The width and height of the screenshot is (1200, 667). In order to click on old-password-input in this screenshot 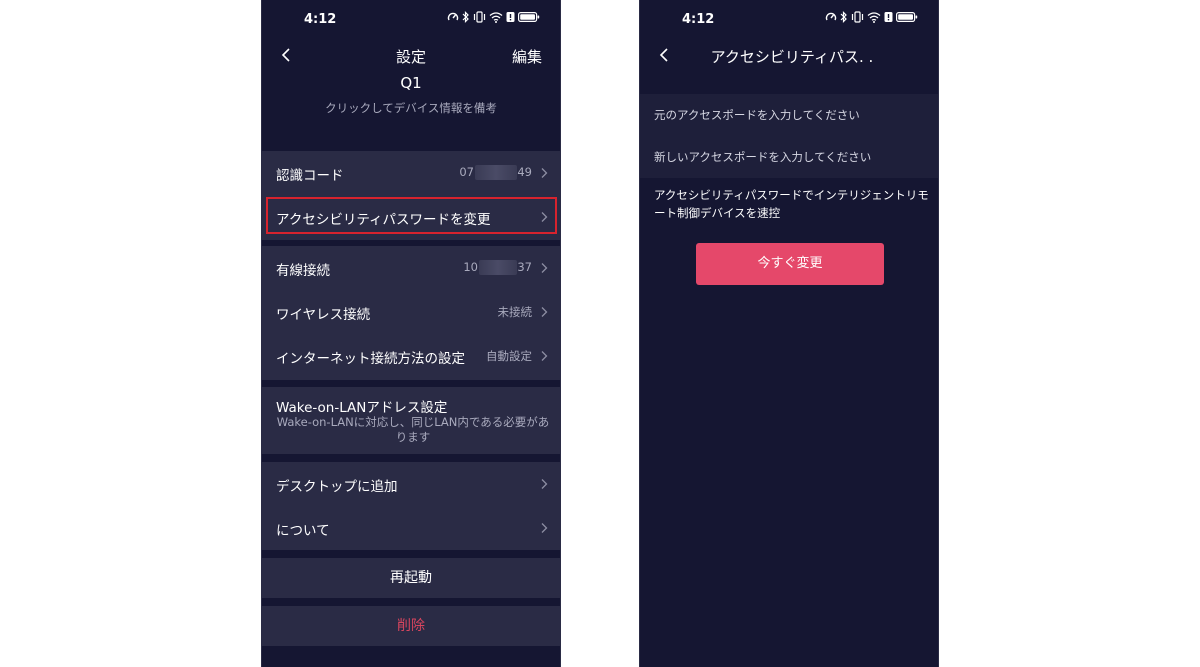, I will do `click(789, 115)`.